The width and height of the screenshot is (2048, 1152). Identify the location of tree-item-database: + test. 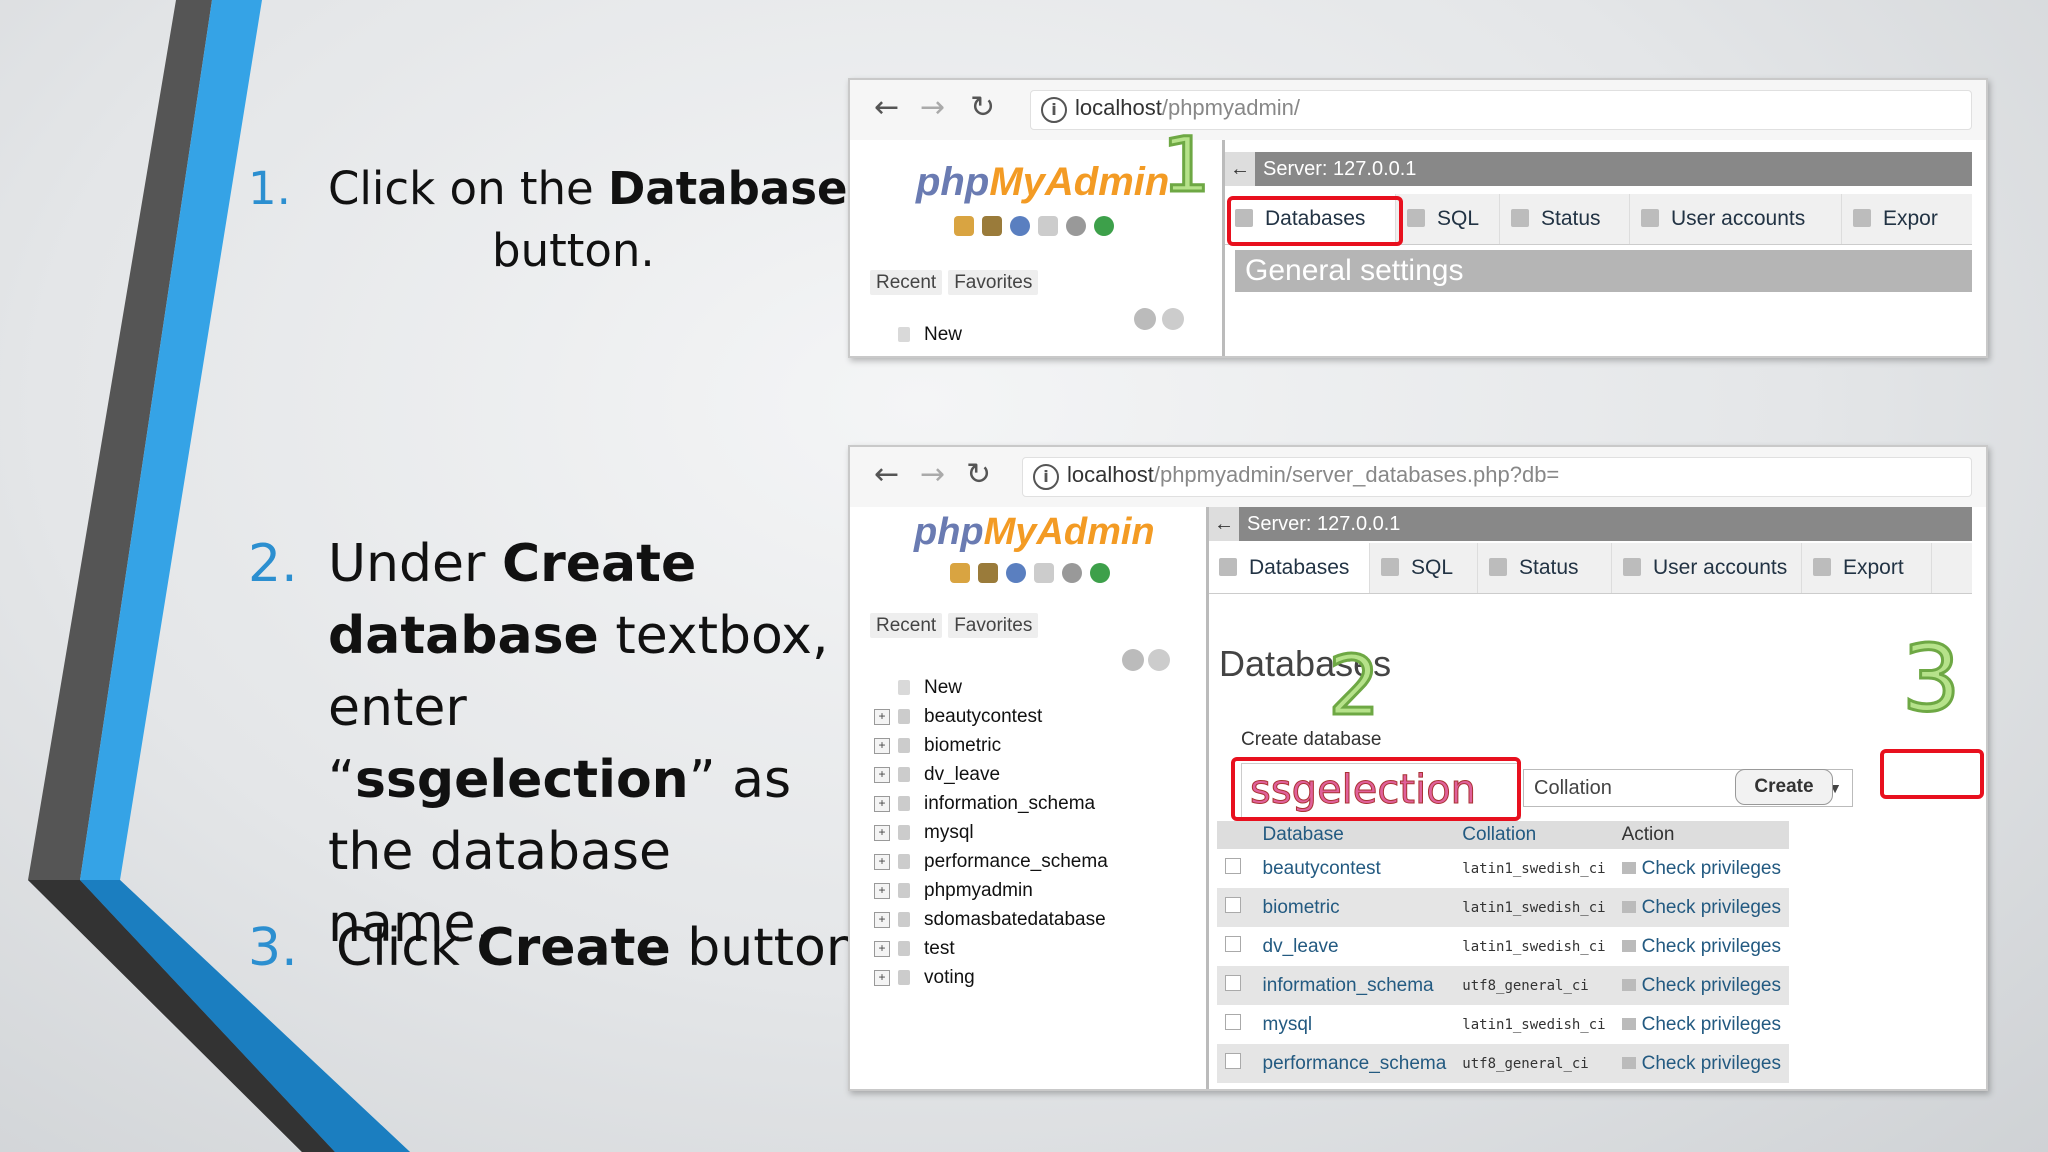
(989, 948).